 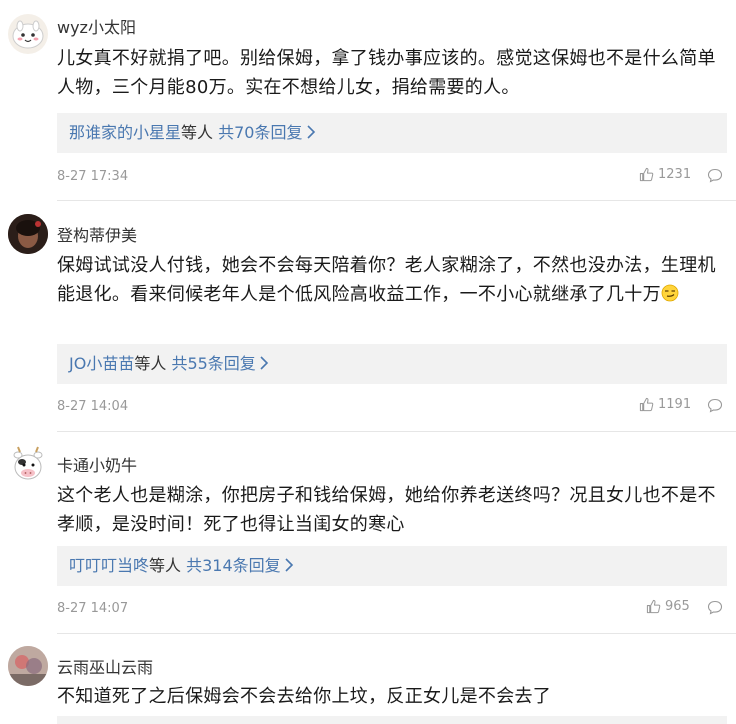 What do you see at coordinates (392, 364) in the screenshot?
I see `reply-summary: JO小苗苗等人 共55条回复` at bounding box center [392, 364].